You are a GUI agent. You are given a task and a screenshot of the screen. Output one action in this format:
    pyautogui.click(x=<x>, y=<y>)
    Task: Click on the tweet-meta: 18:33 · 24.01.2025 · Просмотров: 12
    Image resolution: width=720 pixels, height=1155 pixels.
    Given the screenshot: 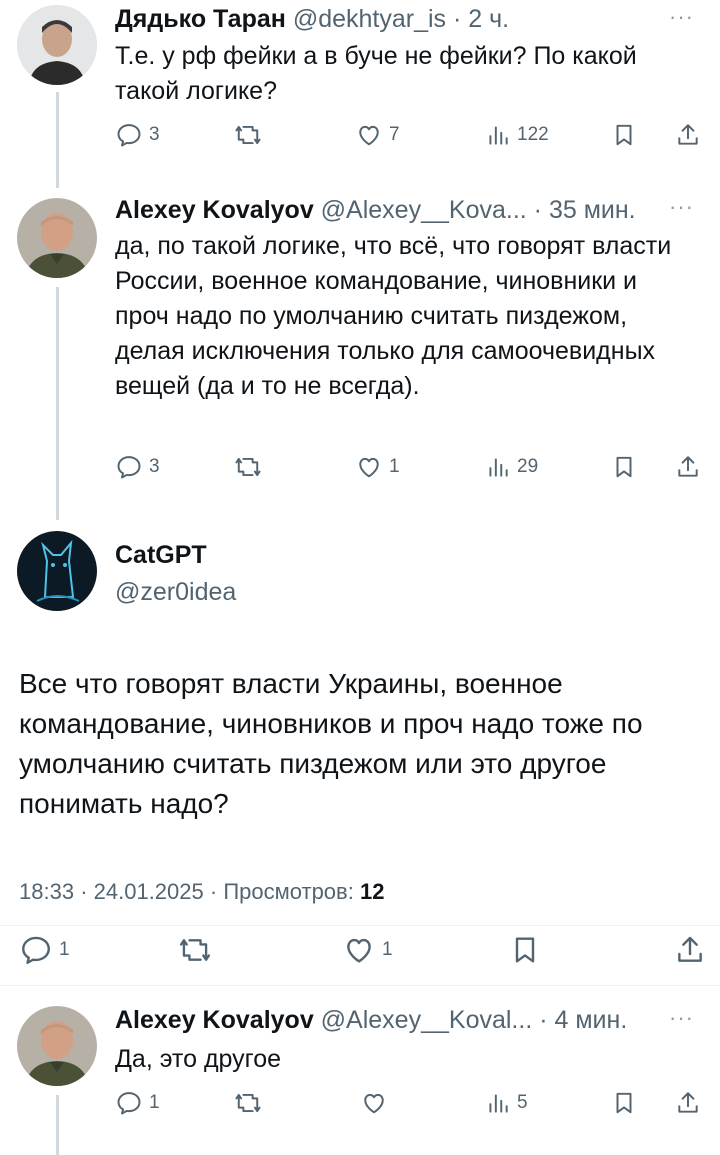 What is the action you would take?
    pyautogui.click(x=201, y=892)
    